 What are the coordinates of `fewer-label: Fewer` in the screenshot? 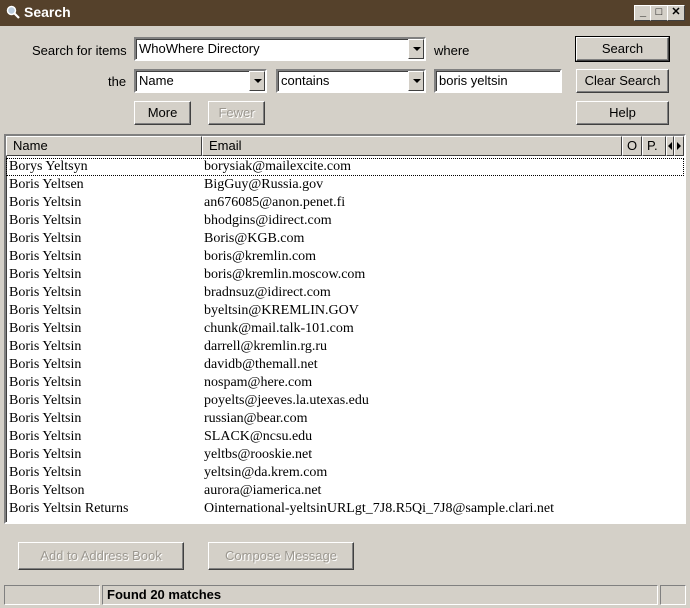 It's located at (236, 112).